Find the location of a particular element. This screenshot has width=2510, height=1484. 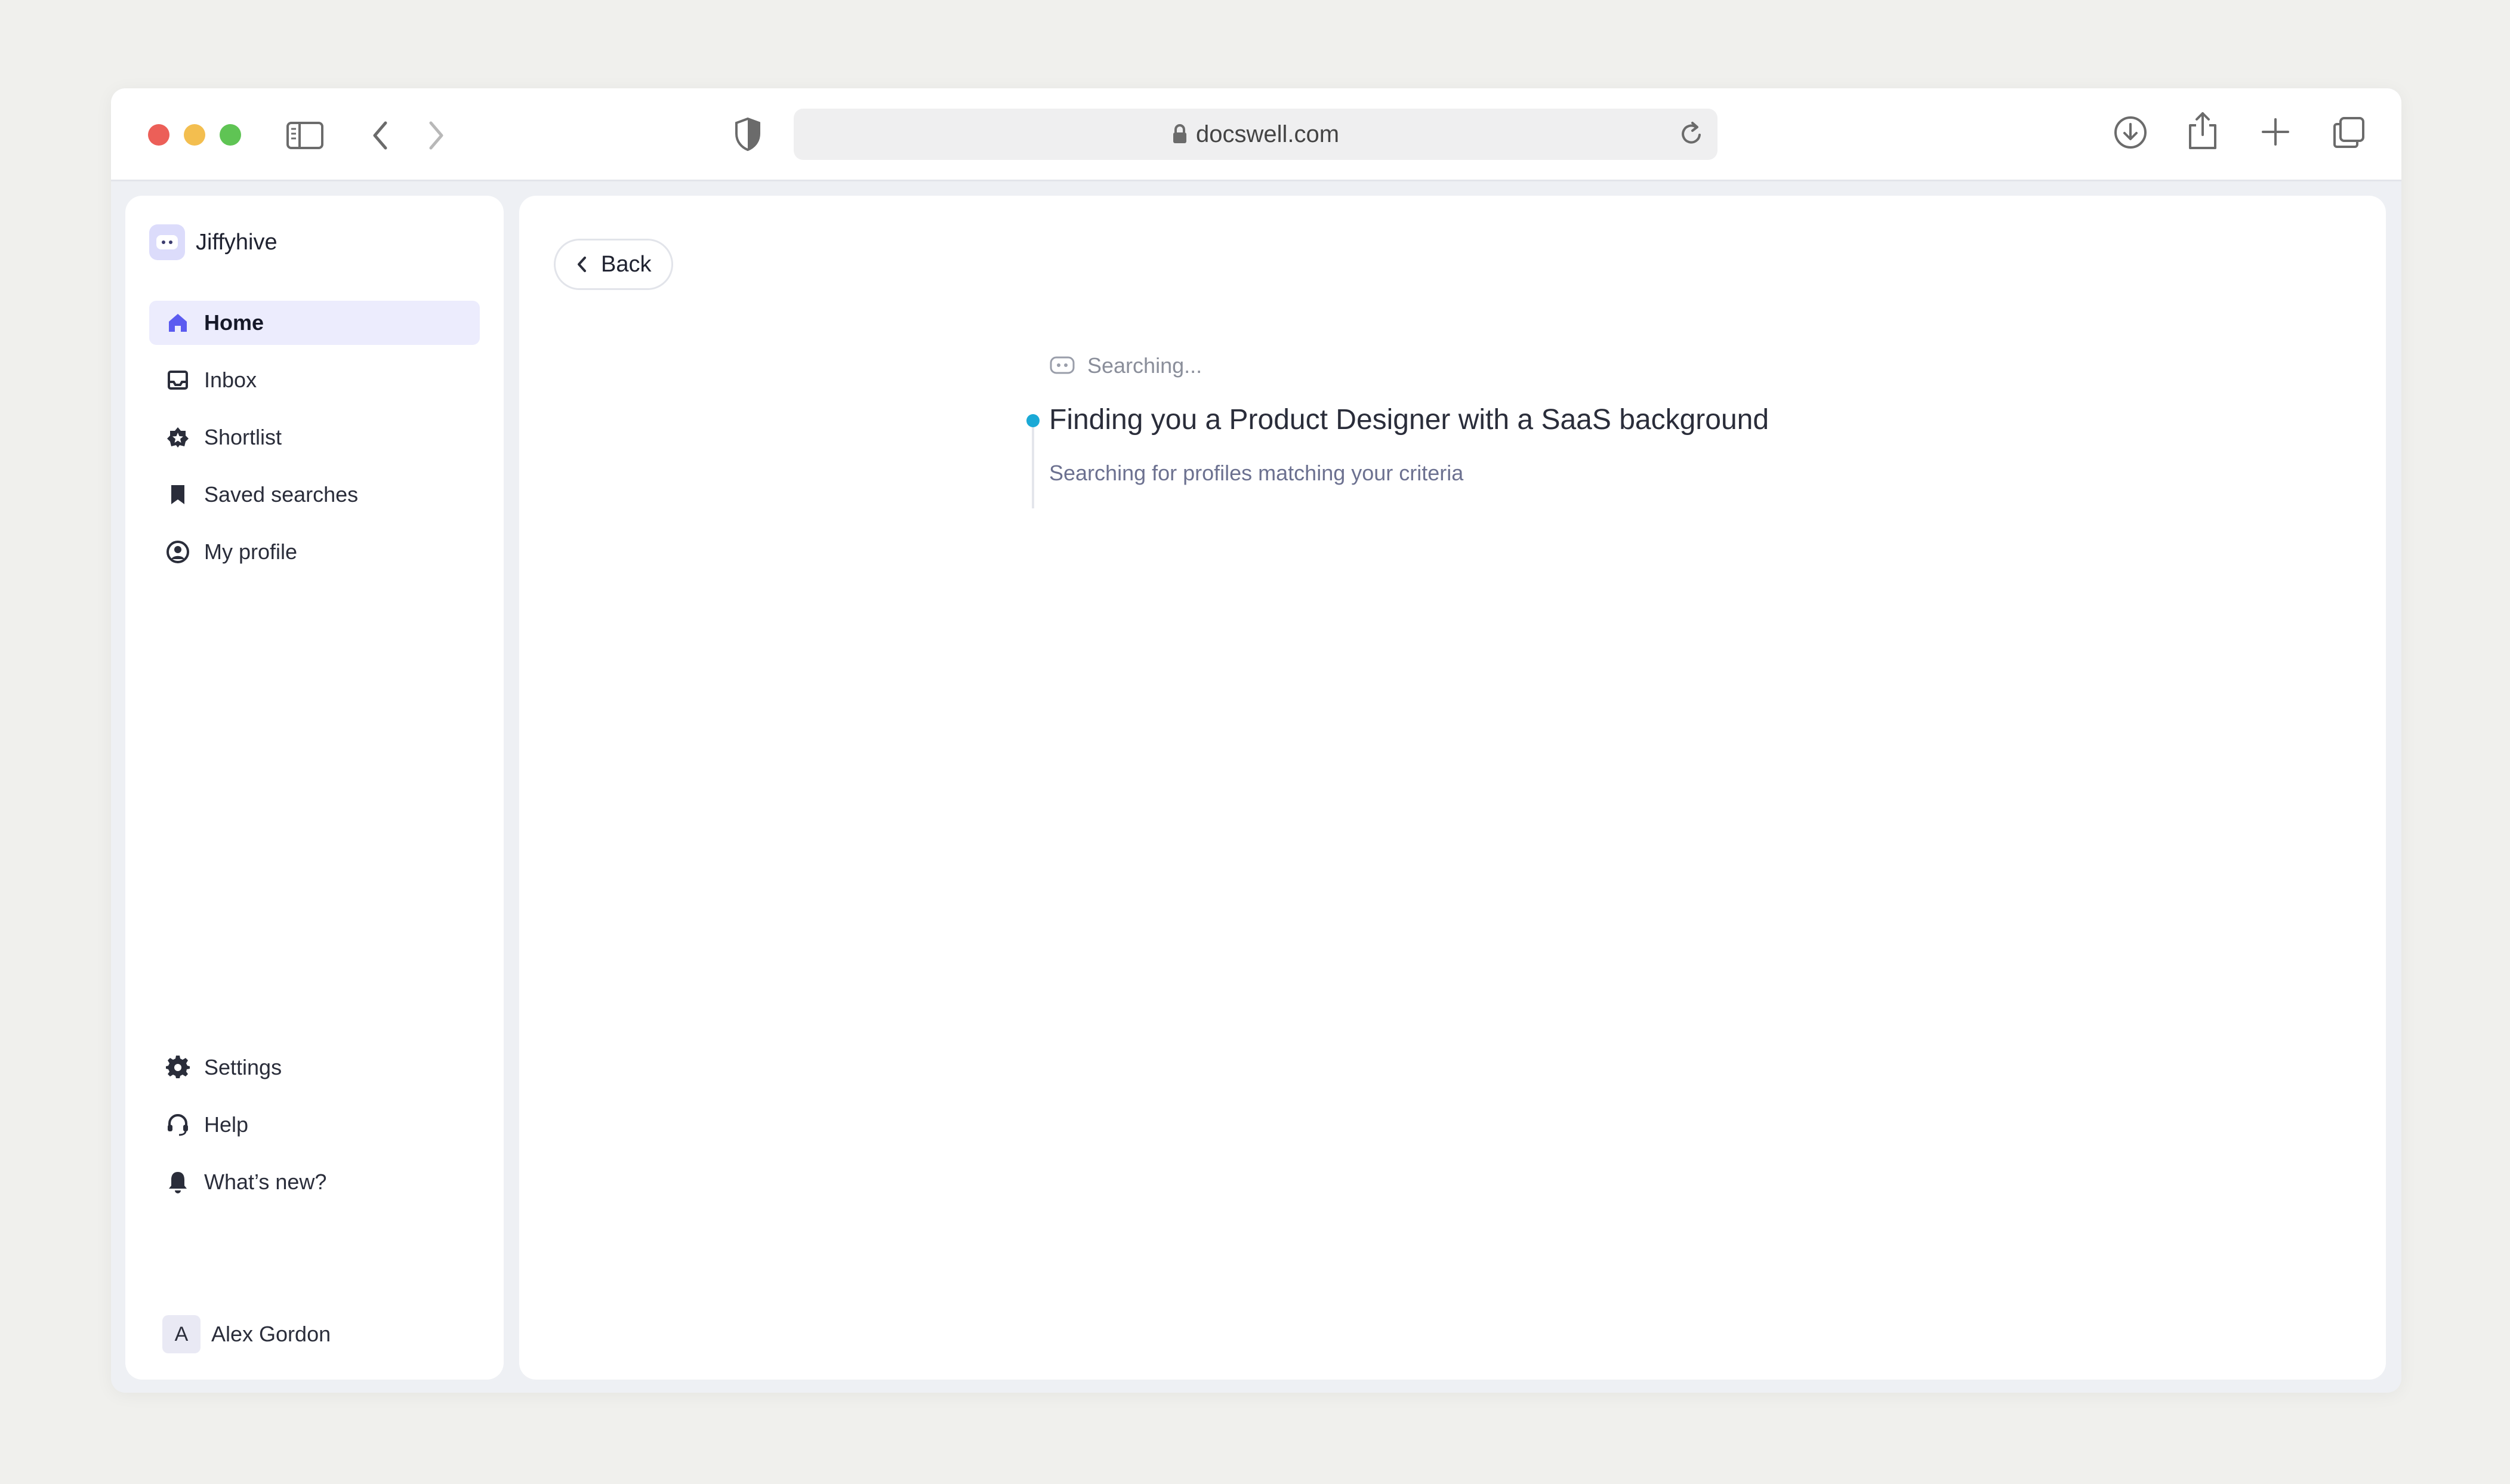

timeline-dot is located at coordinates (1033, 421).